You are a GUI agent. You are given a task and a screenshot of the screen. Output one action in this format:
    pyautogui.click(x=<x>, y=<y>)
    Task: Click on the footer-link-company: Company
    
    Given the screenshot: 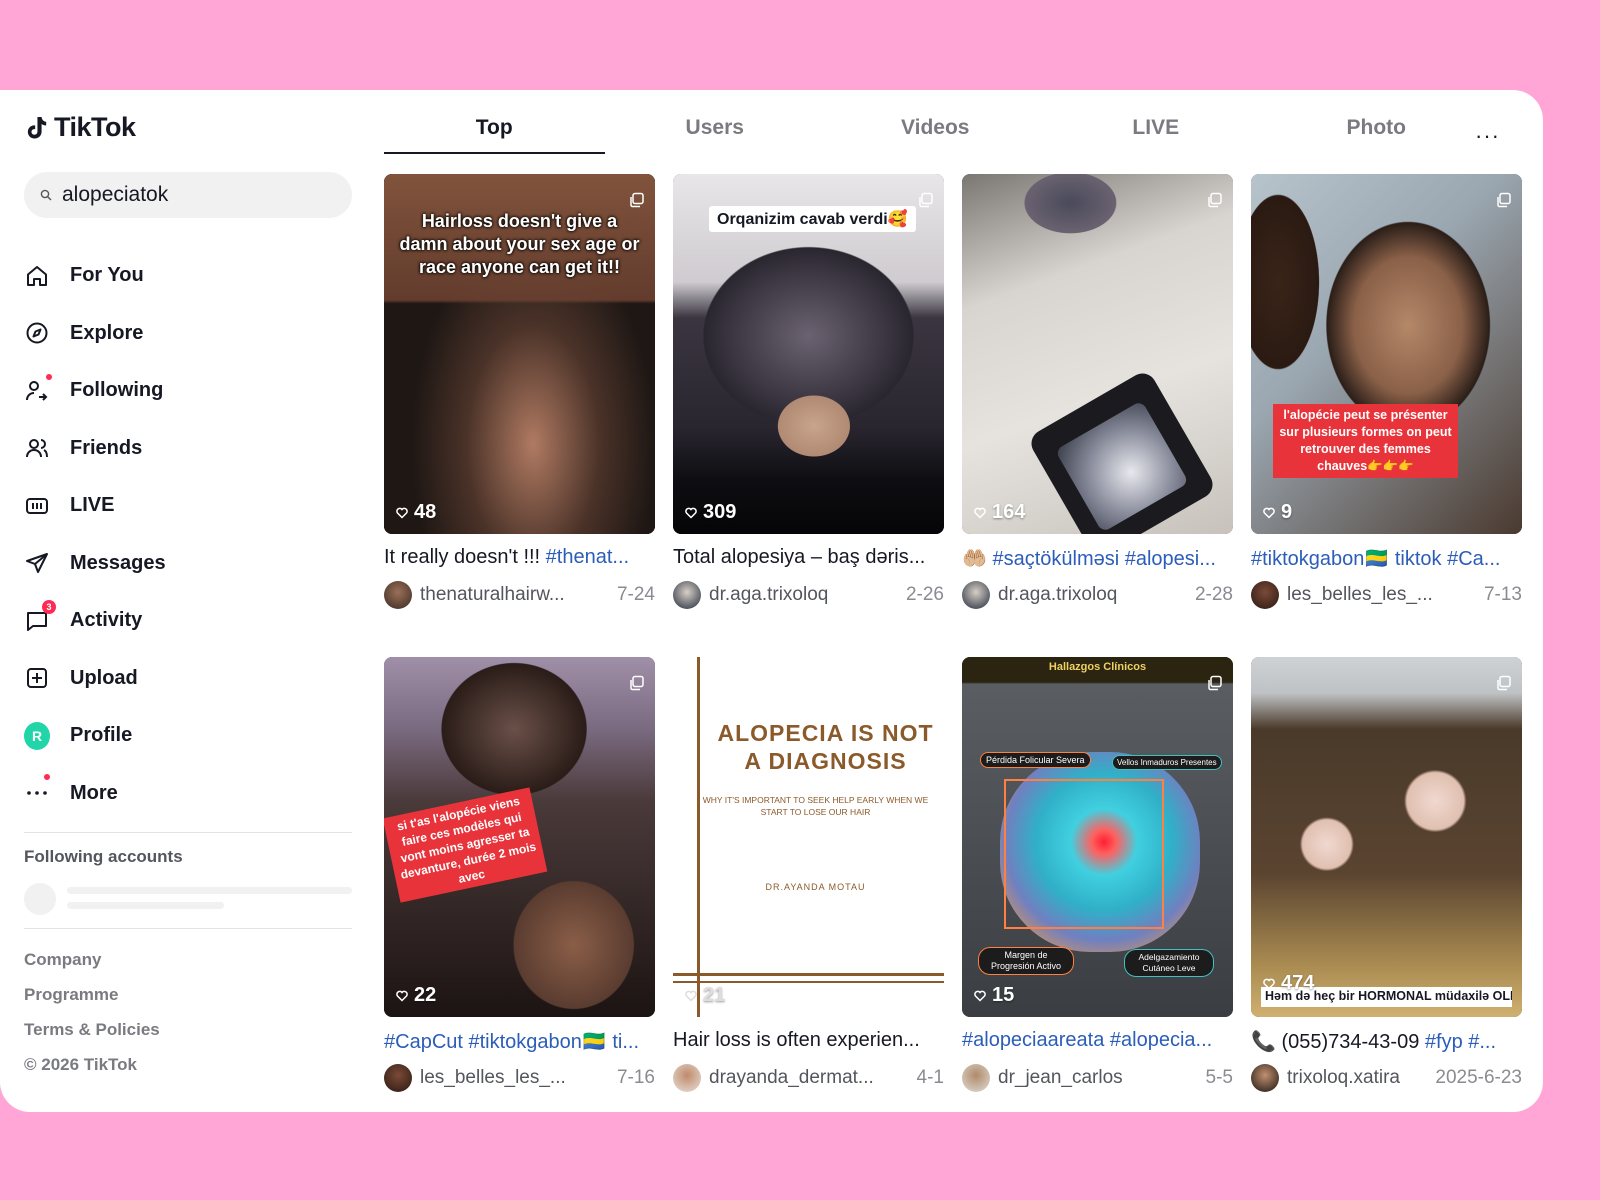 What is the action you would take?
    pyautogui.click(x=92, y=959)
    